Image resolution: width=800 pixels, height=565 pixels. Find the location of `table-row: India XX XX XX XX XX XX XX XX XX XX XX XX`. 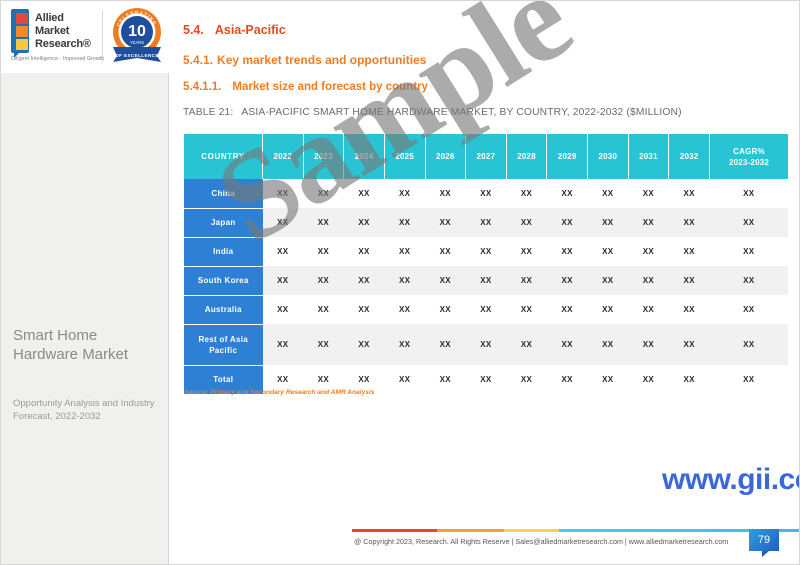

table-row: India XX XX XX XX XX XX XX XX XX XX XX XX is located at coordinates (486, 252).